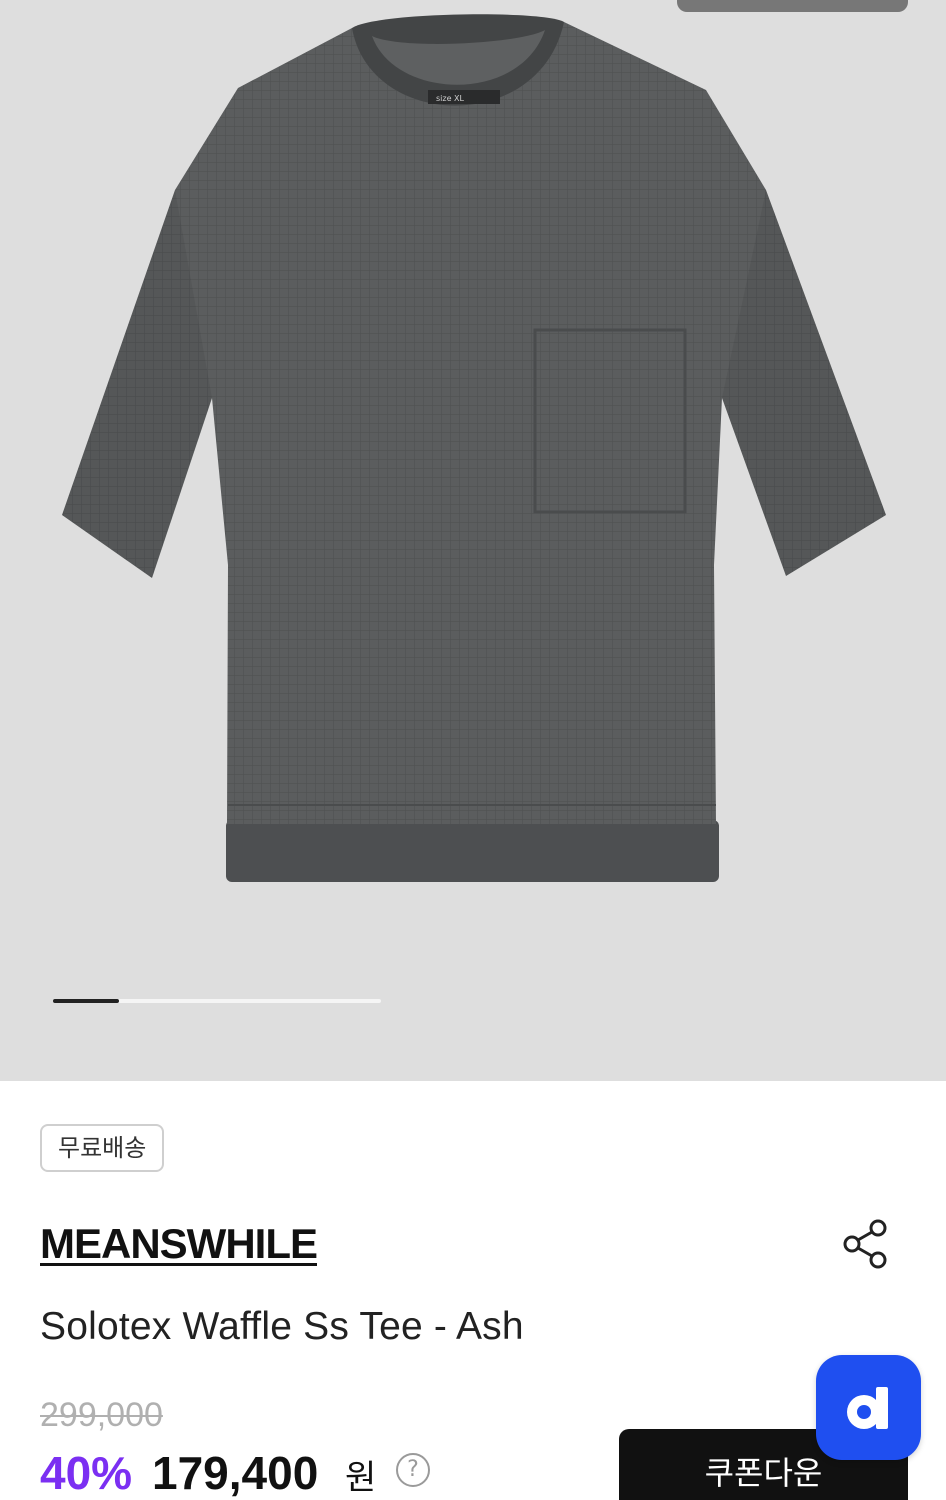 The height and width of the screenshot is (1500, 946). Describe the element at coordinates (86, 1001) in the screenshot. I see `gallery-progress-fill` at that location.